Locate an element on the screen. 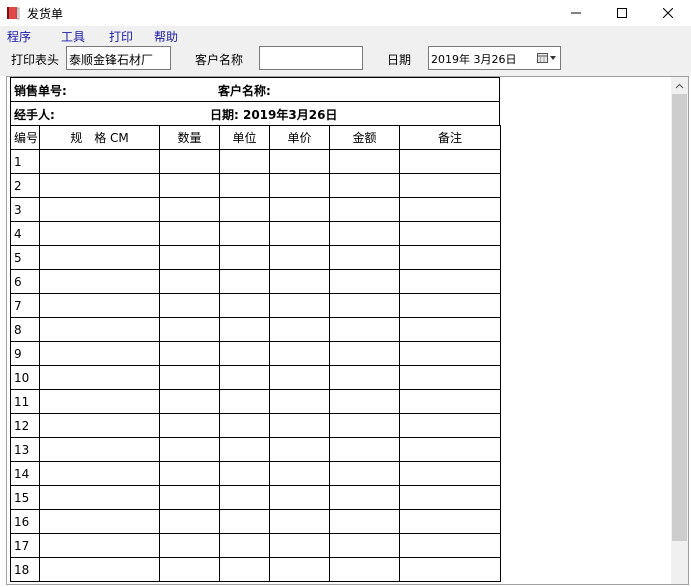 This screenshot has width=691, height=587. row-number-cell: 1 is located at coordinates (25, 161).